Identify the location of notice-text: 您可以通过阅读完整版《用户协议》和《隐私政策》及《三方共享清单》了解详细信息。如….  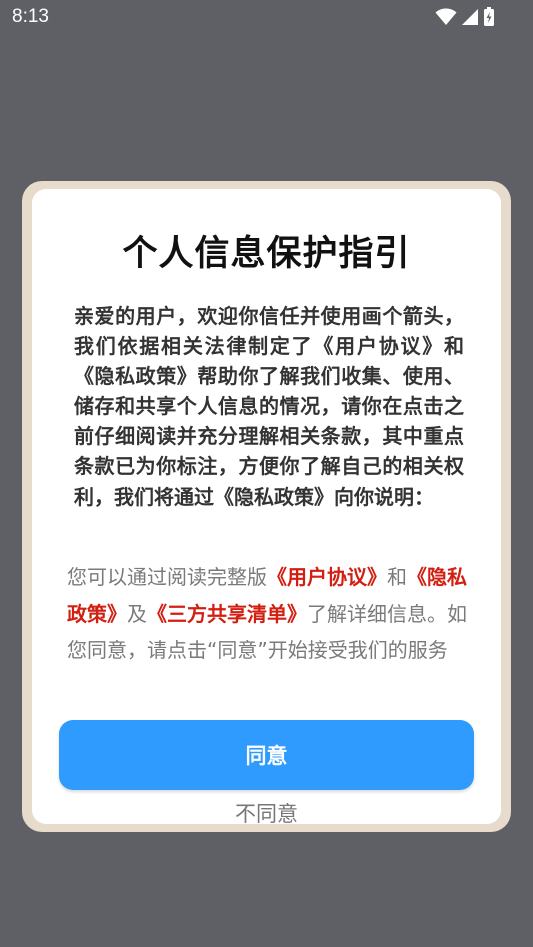
(268, 614).